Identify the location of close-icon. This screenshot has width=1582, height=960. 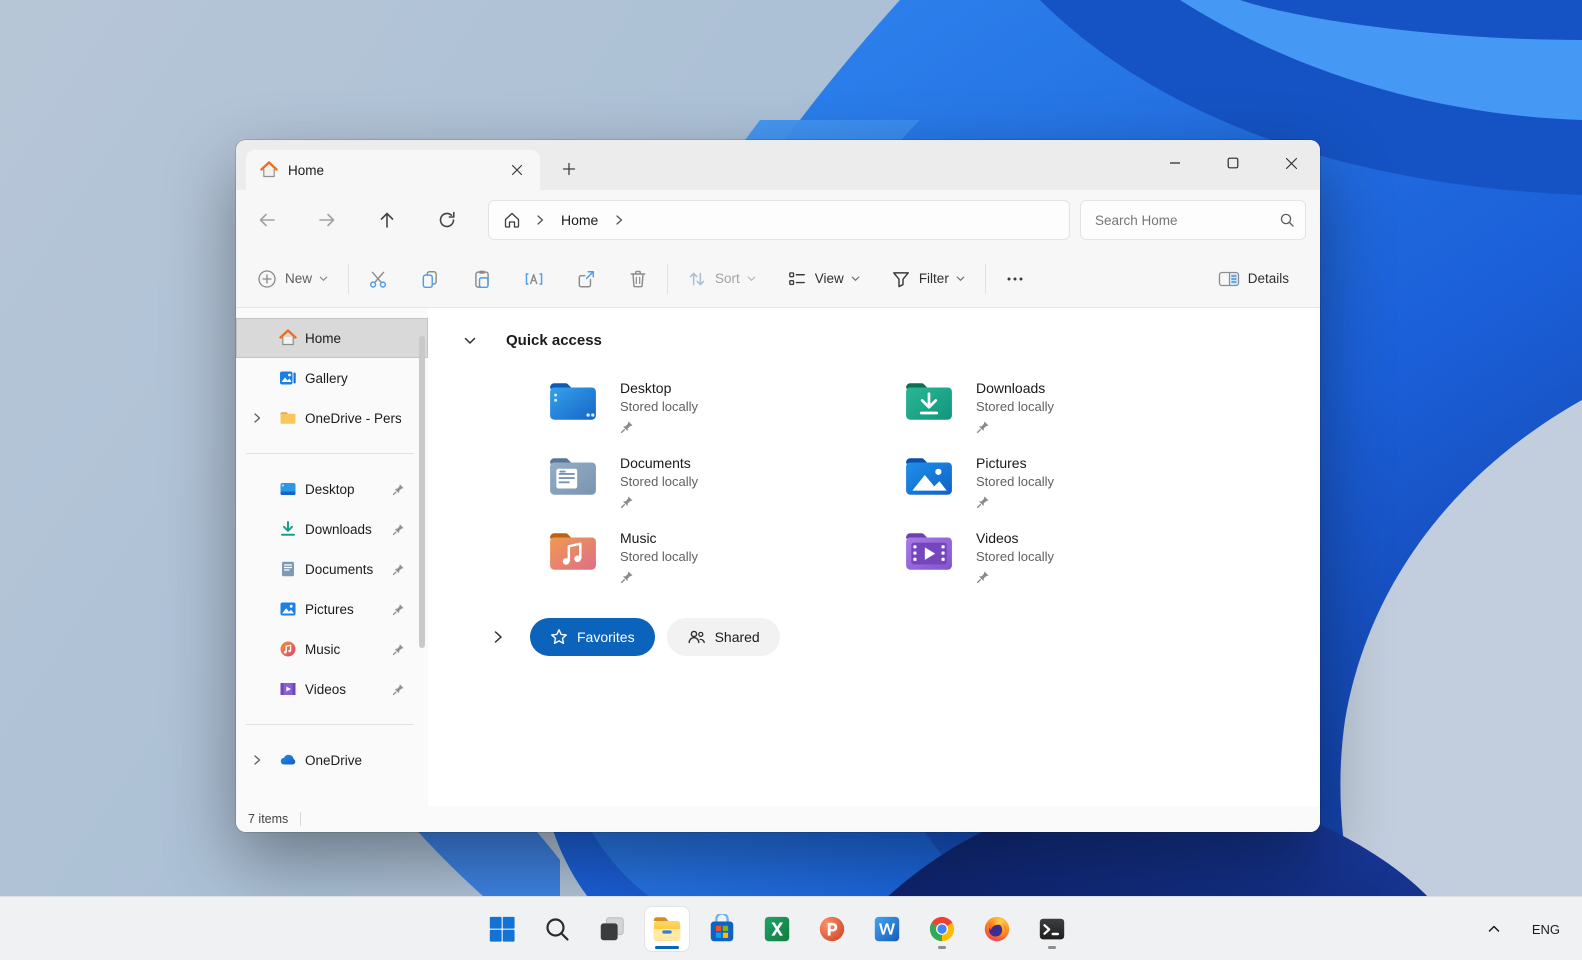
(1291, 163).